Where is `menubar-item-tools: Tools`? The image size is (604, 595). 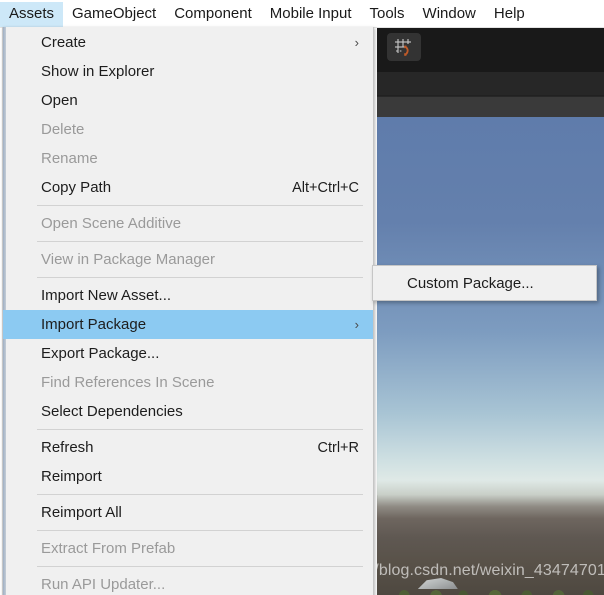 menubar-item-tools: Tools is located at coordinates (387, 13).